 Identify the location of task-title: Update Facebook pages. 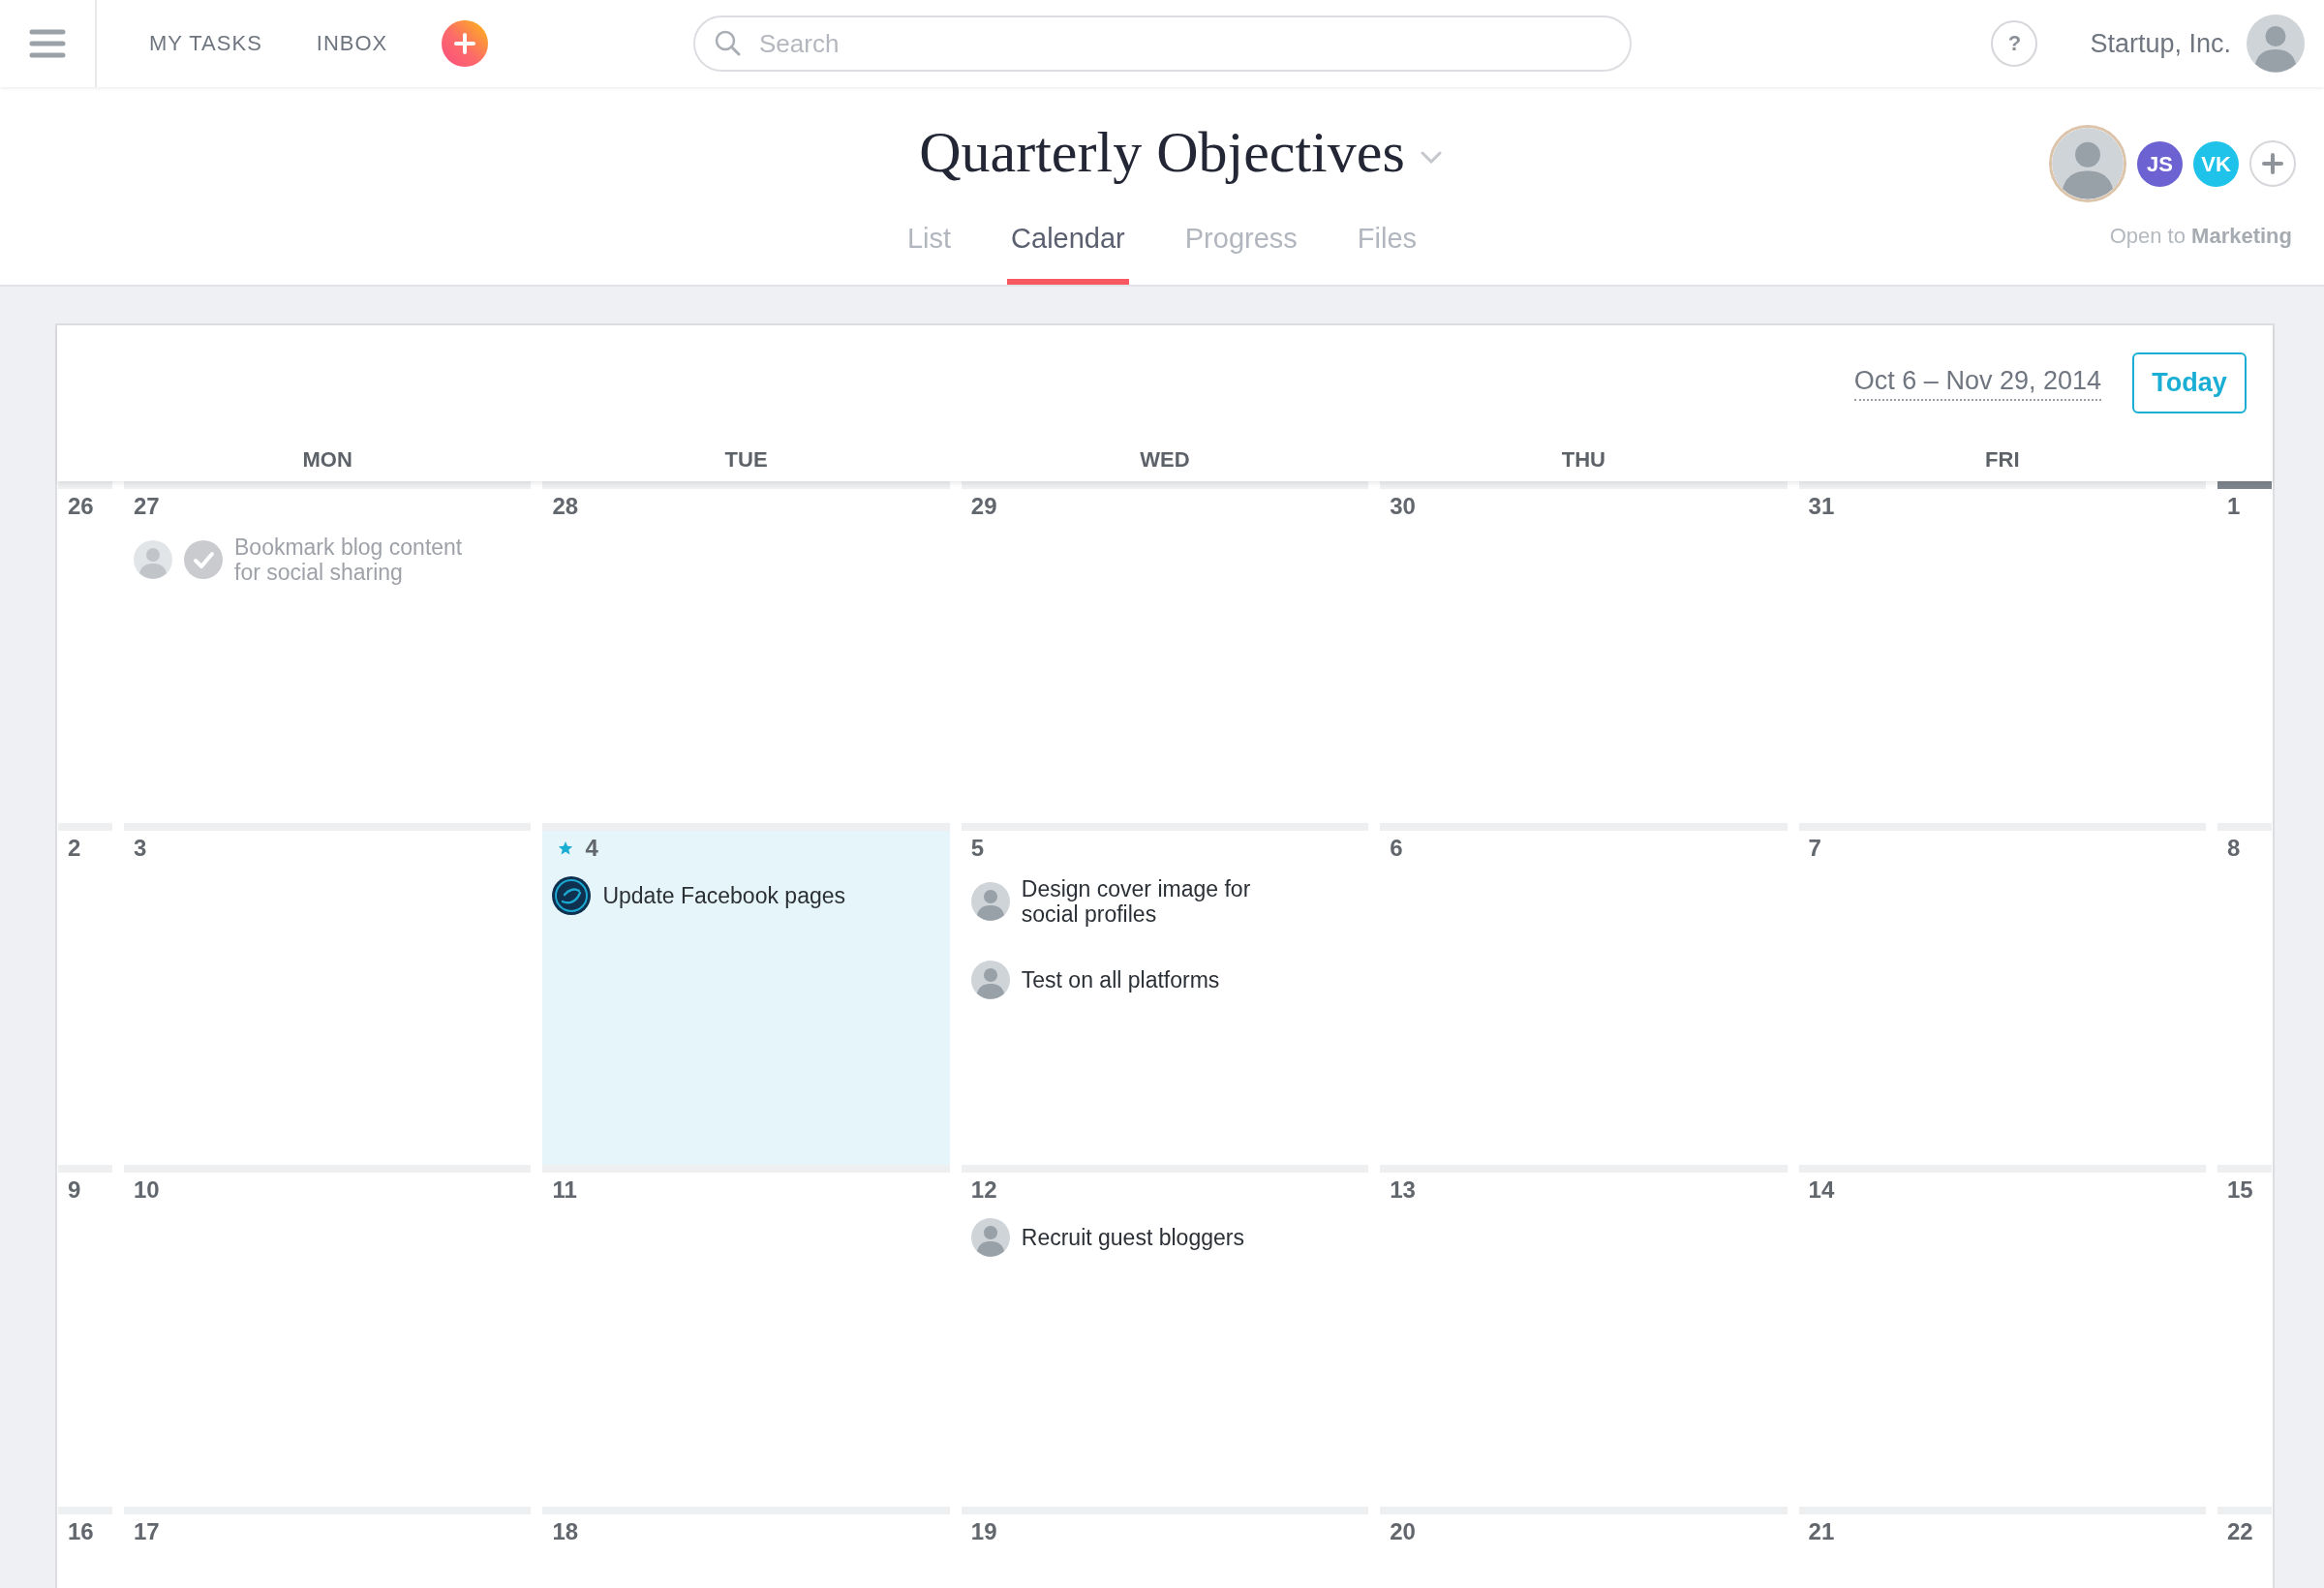
(724, 895).